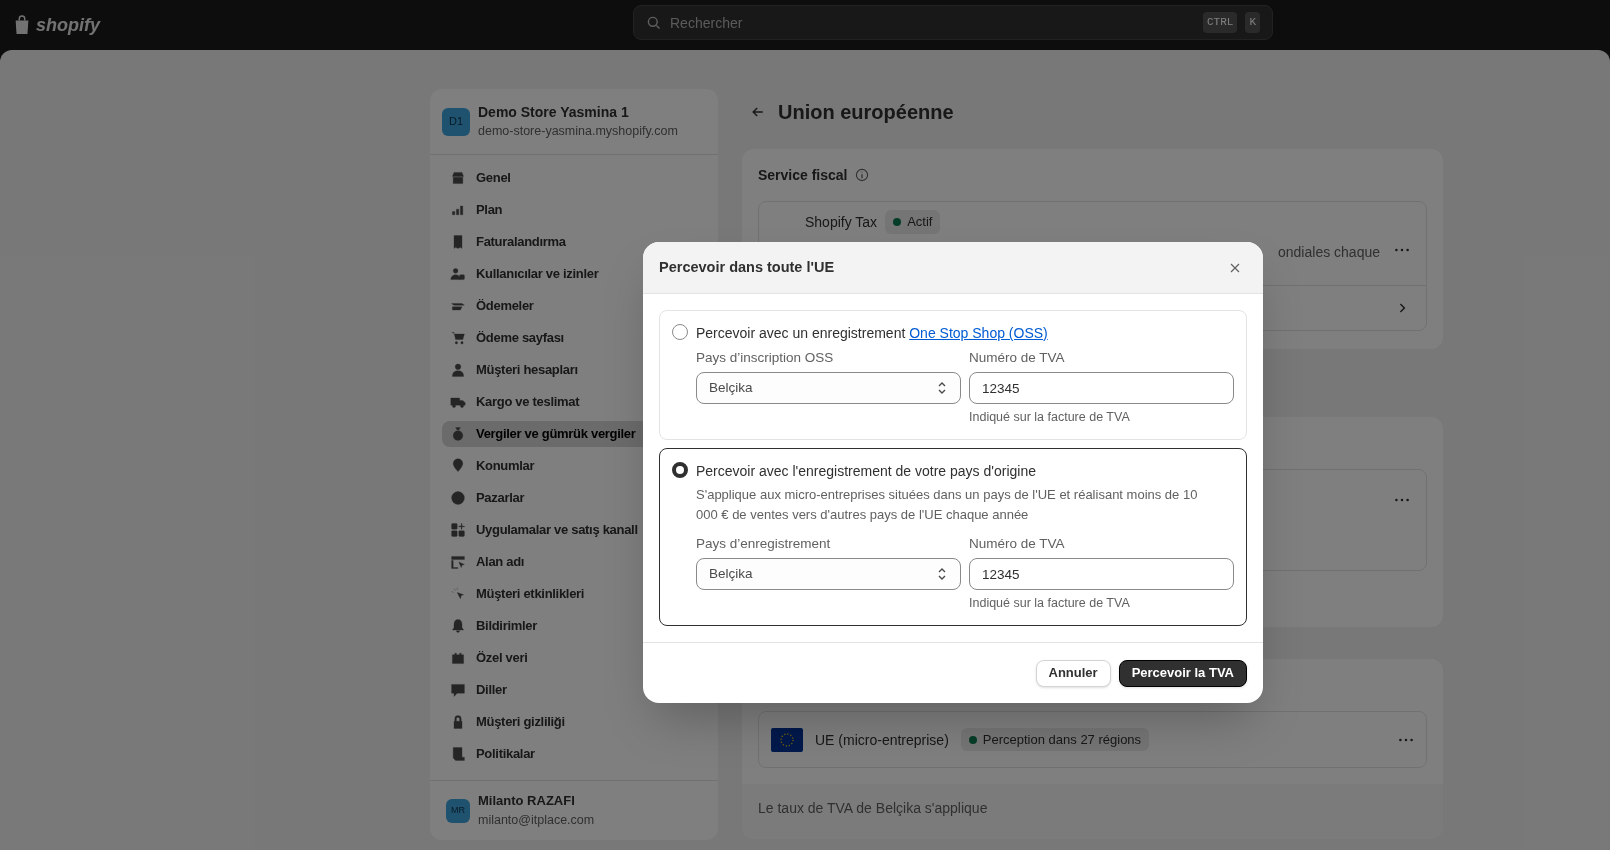 The height and width of the screenshot is (850, 1610). What do you see at coordinates (456, 121) in the screenshot?
I see `store-avatar: D1` at bounding box center [456, 121].